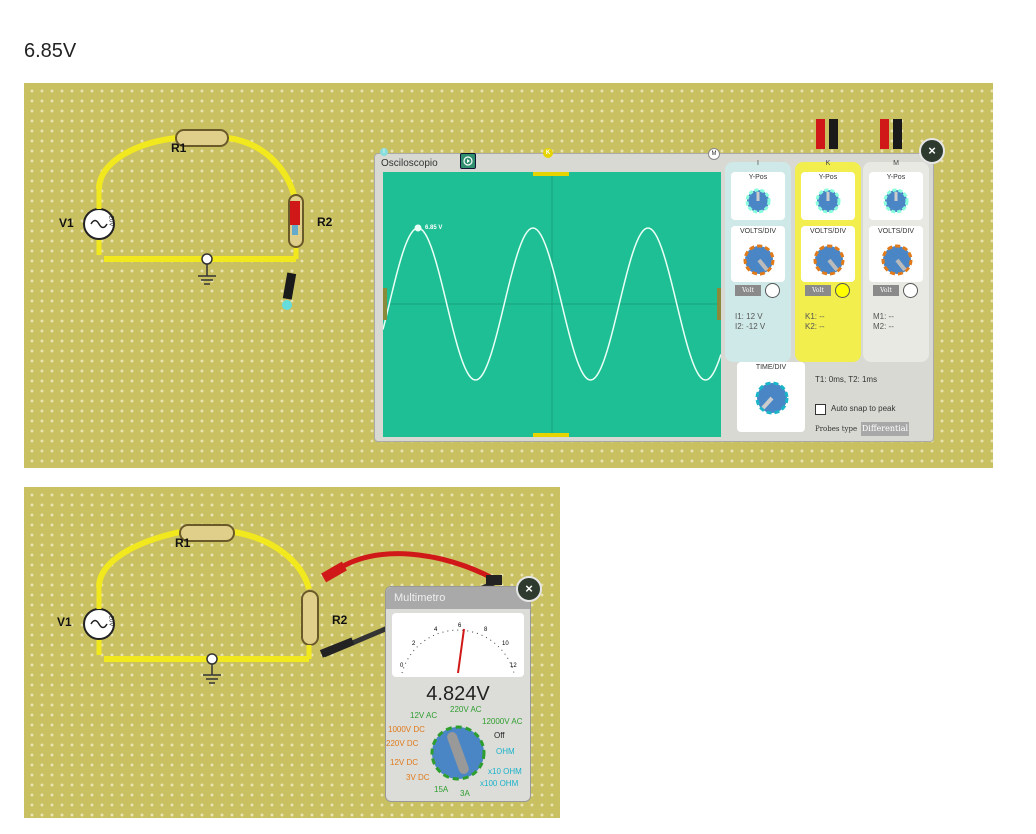  Describe the element at coordinates (548, 153) in the screenshot. I see `cursor-k-marker: K` at that location.